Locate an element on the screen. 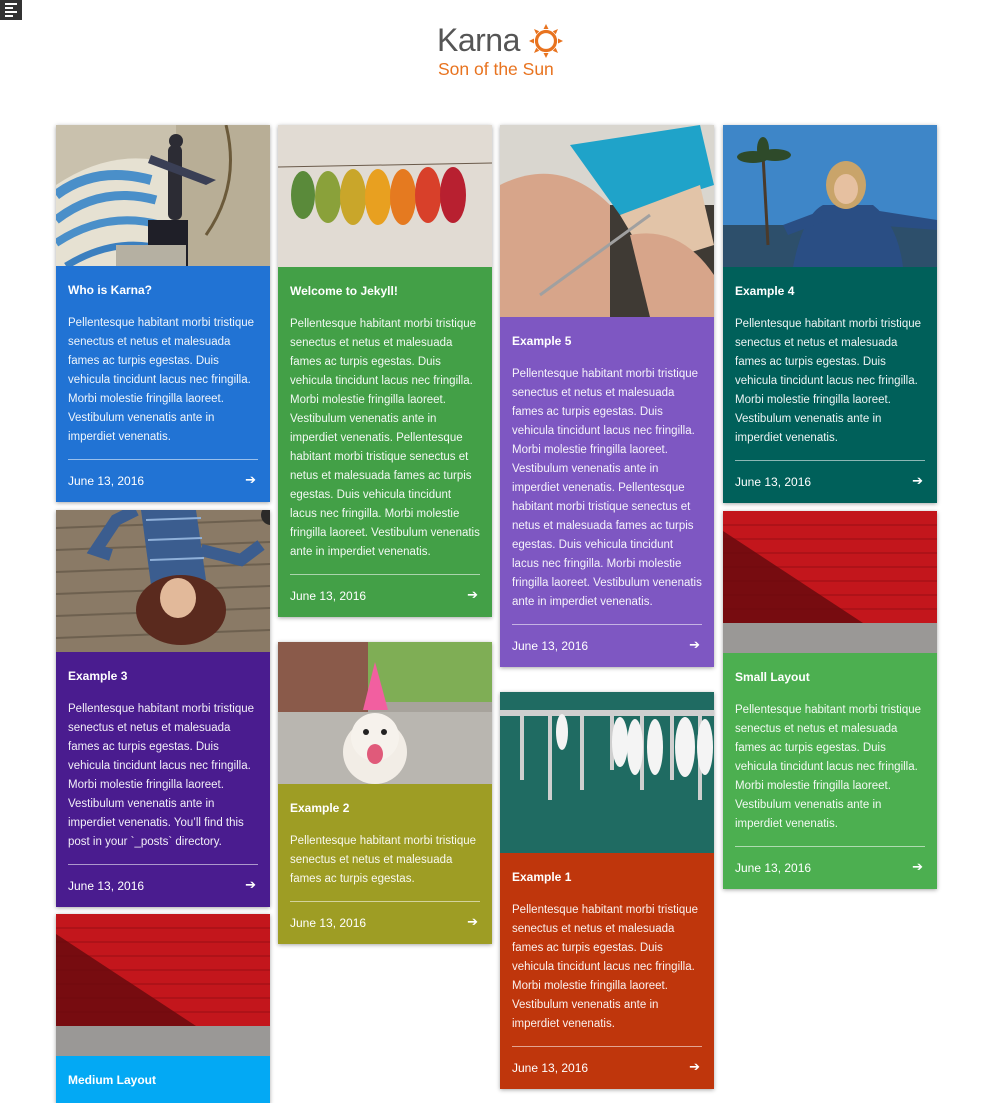  post-card-medium-layout: Medium Layout is located at coordinates (163, 1008).